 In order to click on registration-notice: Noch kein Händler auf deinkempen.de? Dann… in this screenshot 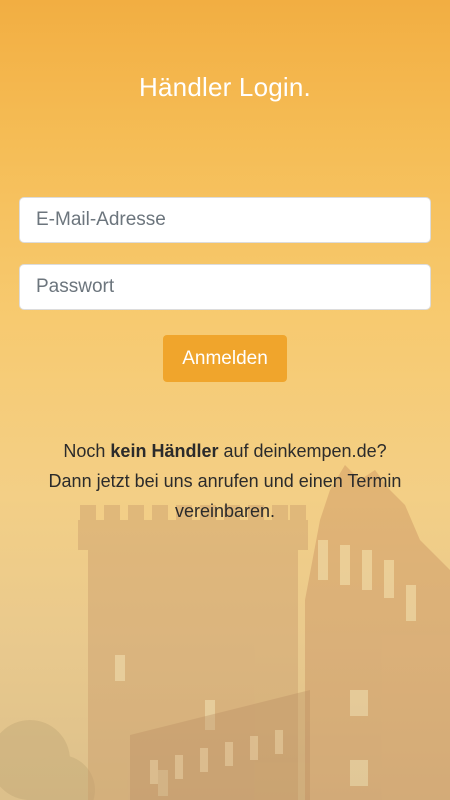, I will do `click(225, 481)`.